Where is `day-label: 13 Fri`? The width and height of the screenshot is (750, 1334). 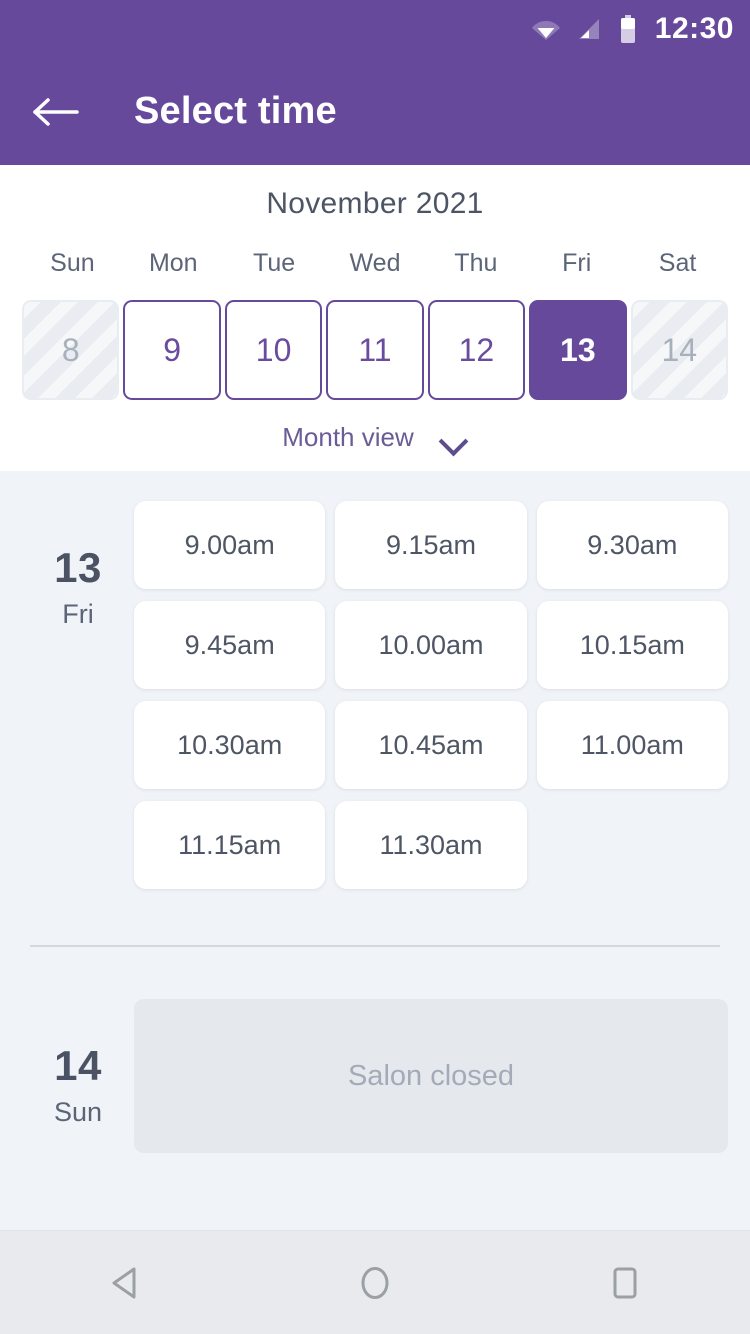
day-label: 13 Fri is located at coordinates (78, 695).